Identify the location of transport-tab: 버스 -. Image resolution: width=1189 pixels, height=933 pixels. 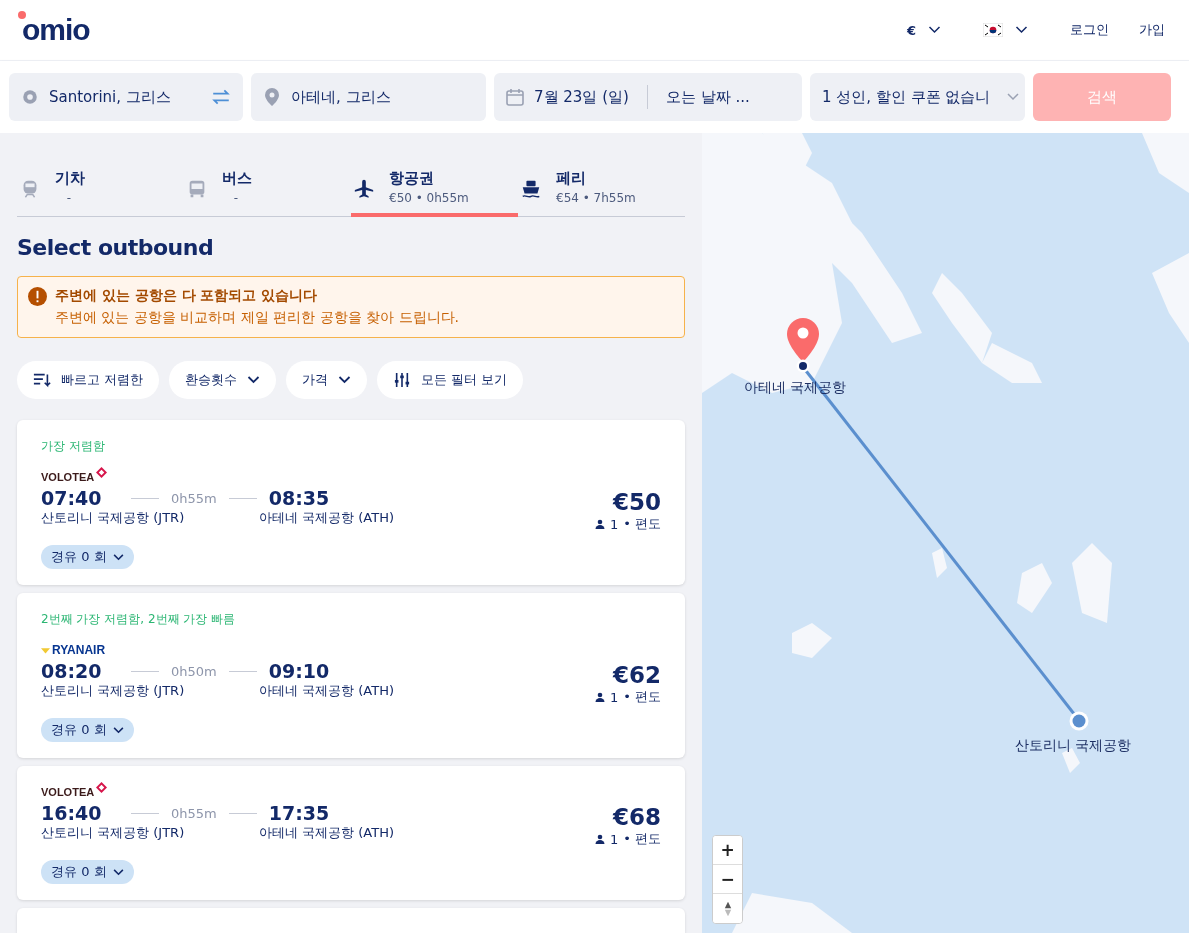
(267, 192).